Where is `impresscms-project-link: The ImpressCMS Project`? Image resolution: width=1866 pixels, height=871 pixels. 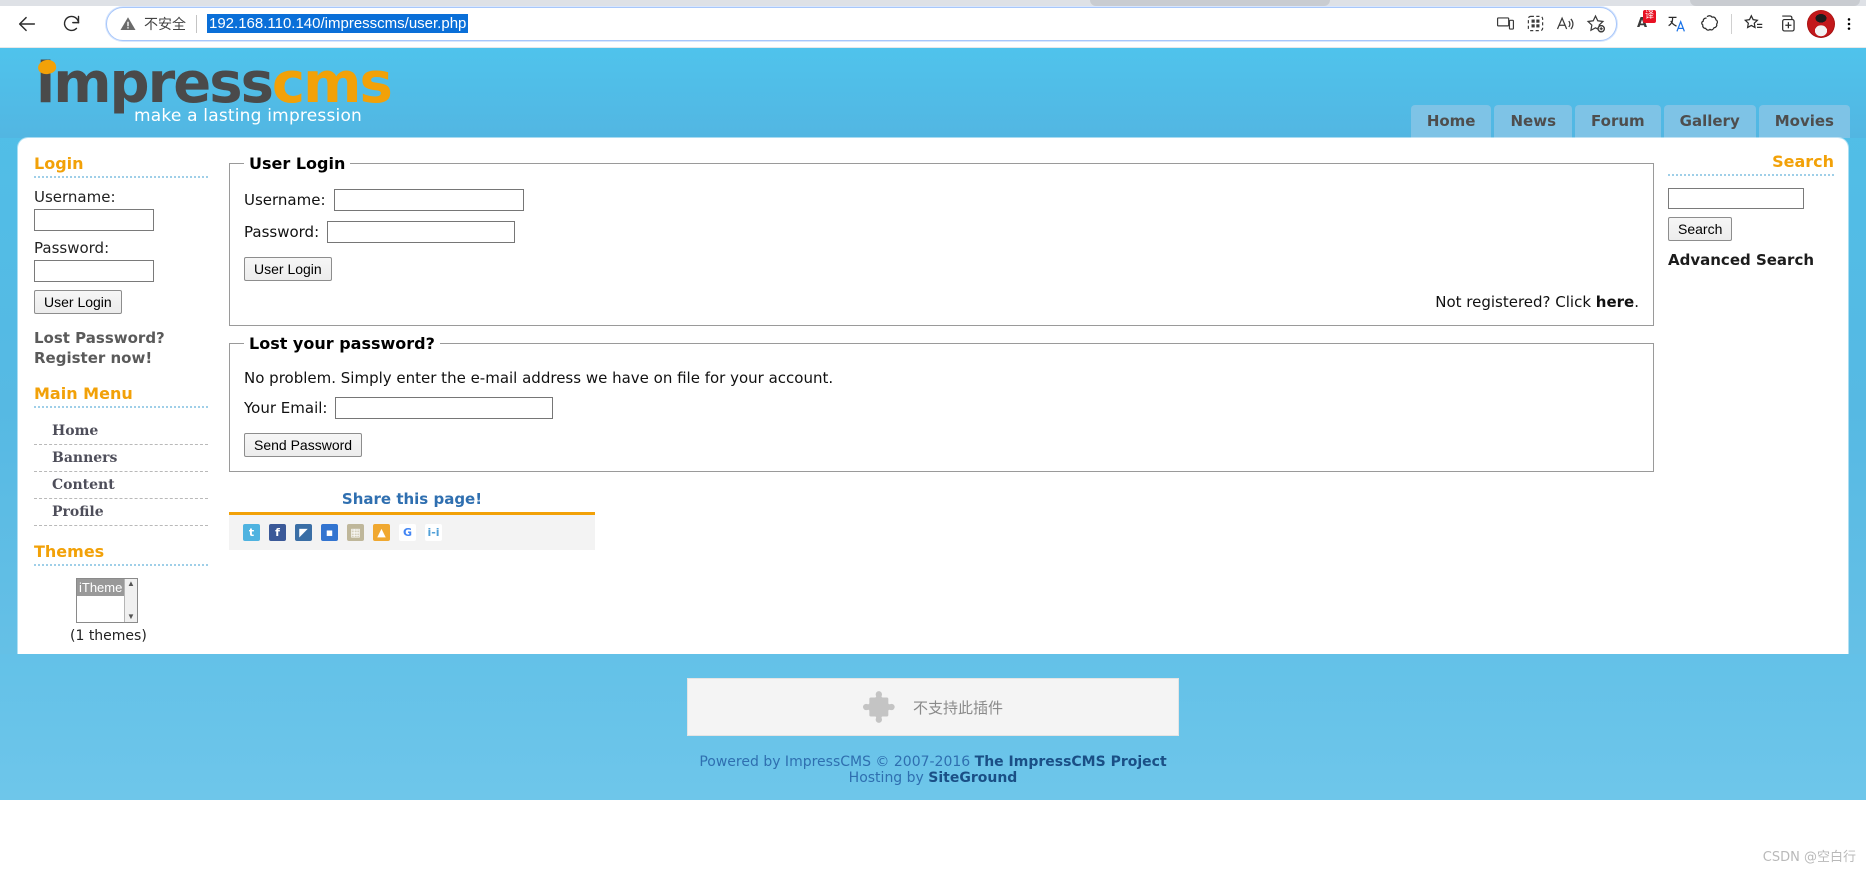 impresscms-project-link: The ImpressCMS Project is located at coordinates (1071, 762).